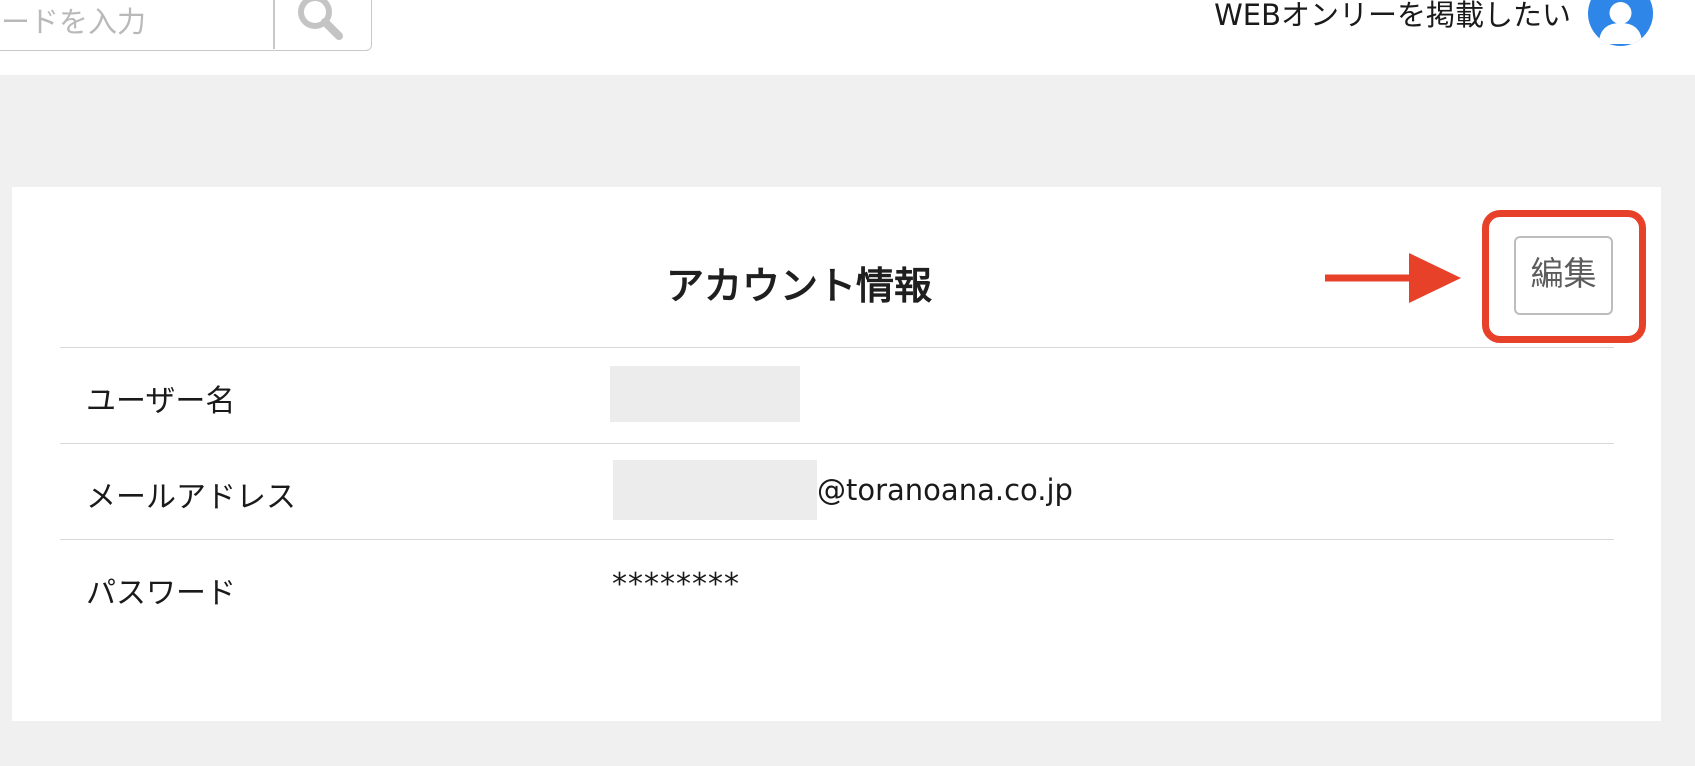  What do you see at coordinates (161, 593) in the screenshot?
I see `password-label: パスワード` at bounding box center [161, 593].